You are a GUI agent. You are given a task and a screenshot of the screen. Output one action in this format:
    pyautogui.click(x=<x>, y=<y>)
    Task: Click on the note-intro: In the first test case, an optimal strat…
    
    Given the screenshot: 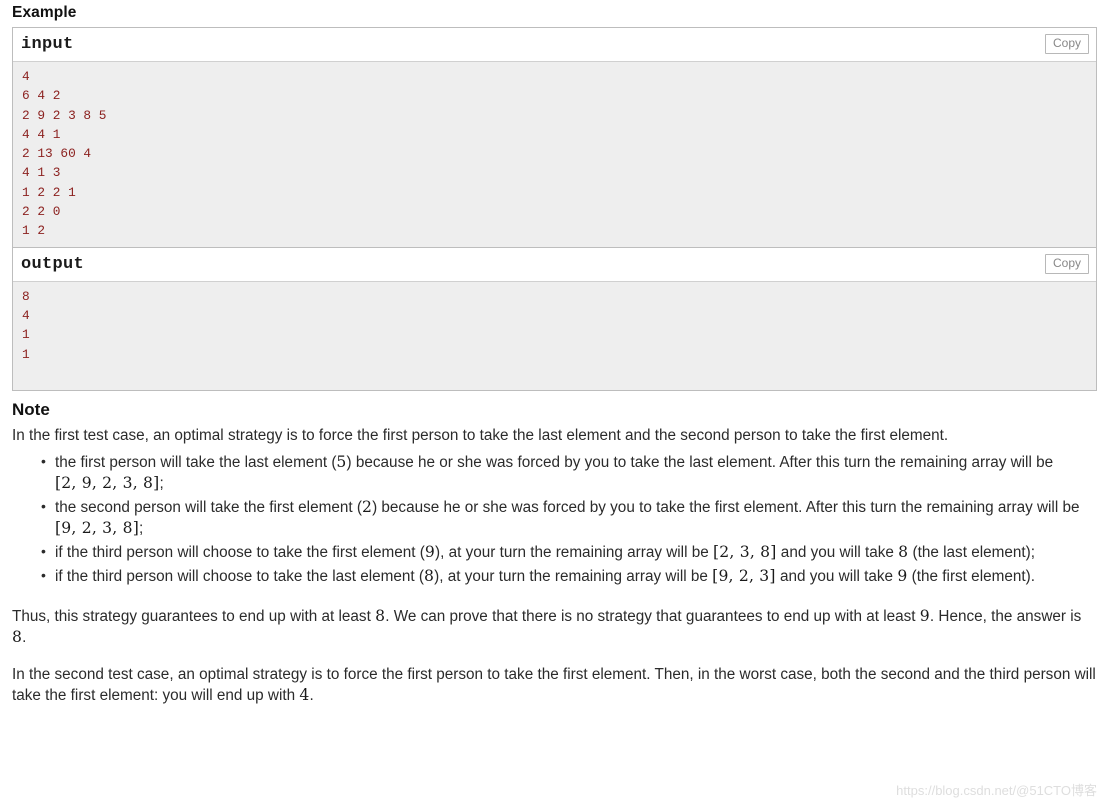 What is the action you would take?
    pyautogui.click(x=480, y=435)
    